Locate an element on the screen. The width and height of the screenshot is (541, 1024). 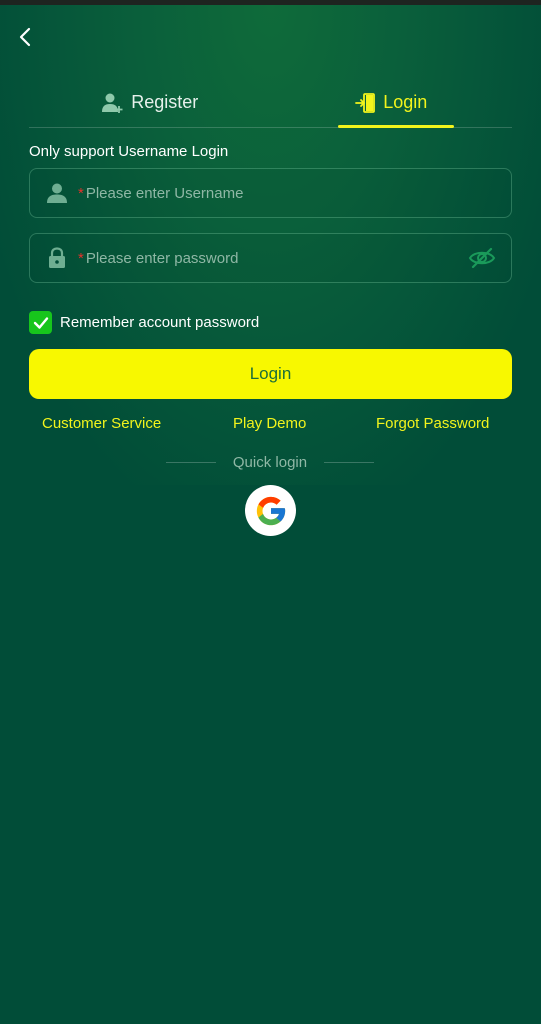
login-button: Login is located at coordinates (270, 374).